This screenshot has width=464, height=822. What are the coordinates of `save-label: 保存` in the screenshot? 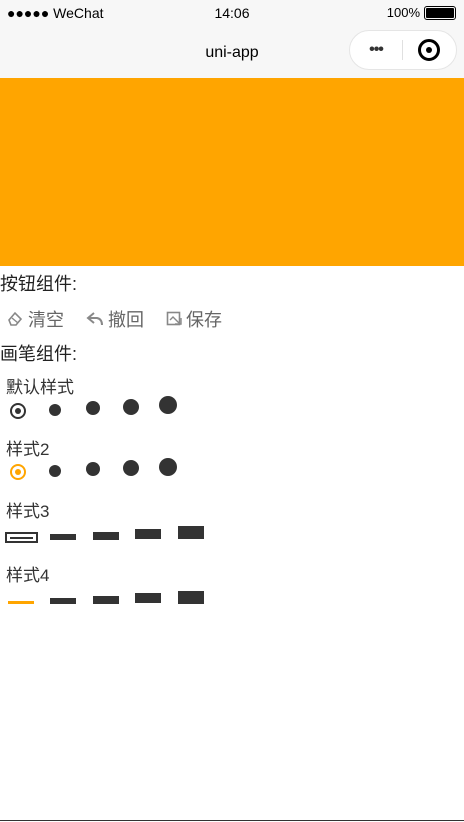 It's located at (204, 320).